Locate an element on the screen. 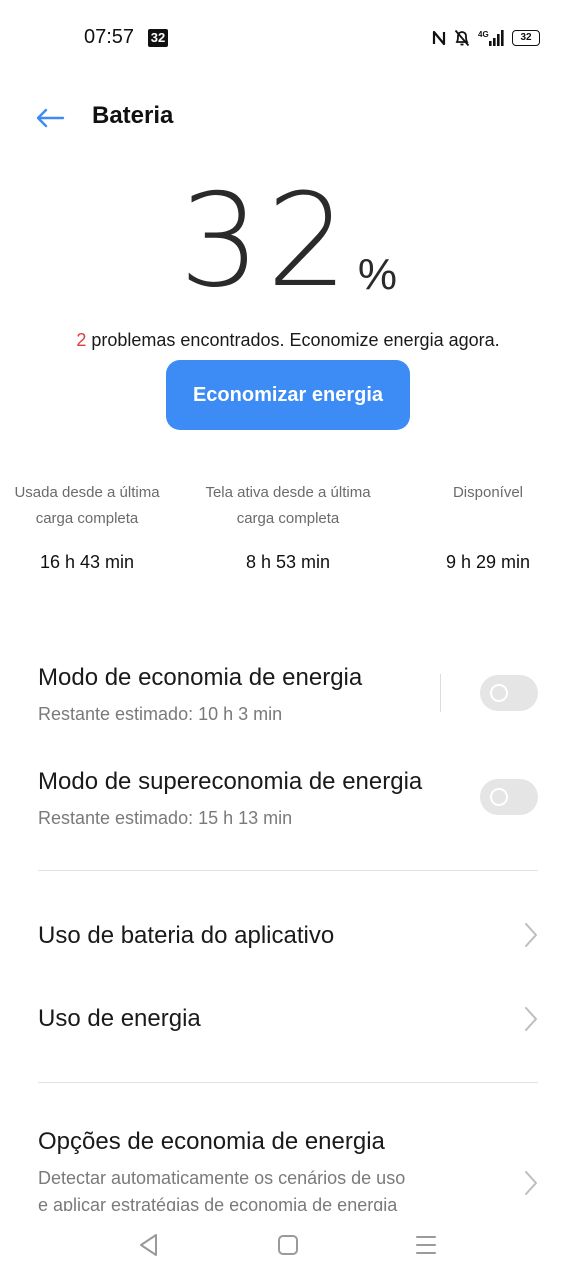 The height and width of the screenshot is (1280, 576). super-power-saving-toggle is located at coordinates (509, 797).